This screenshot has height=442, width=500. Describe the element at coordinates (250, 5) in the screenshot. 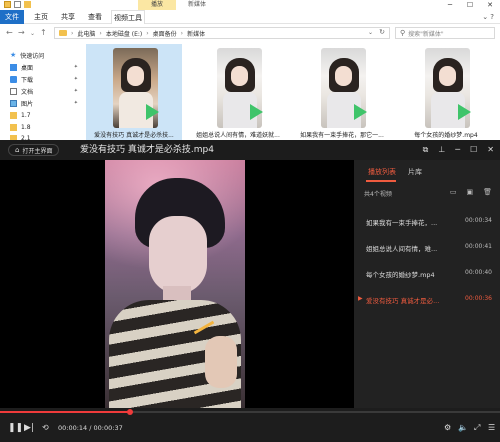

I see `explorer-title-bar: 播放 新媒体 ─ ☐ ✕` at that location.